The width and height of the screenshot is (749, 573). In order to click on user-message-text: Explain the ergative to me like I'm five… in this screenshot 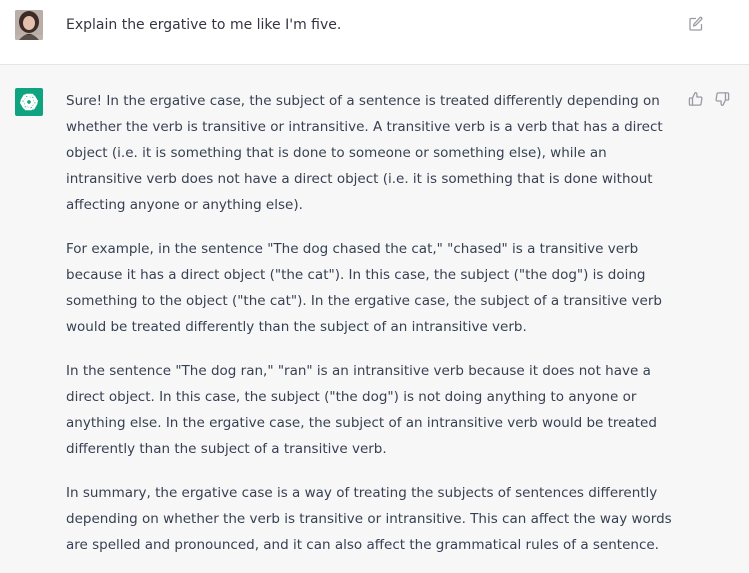, I will do `click(204, 25)`.